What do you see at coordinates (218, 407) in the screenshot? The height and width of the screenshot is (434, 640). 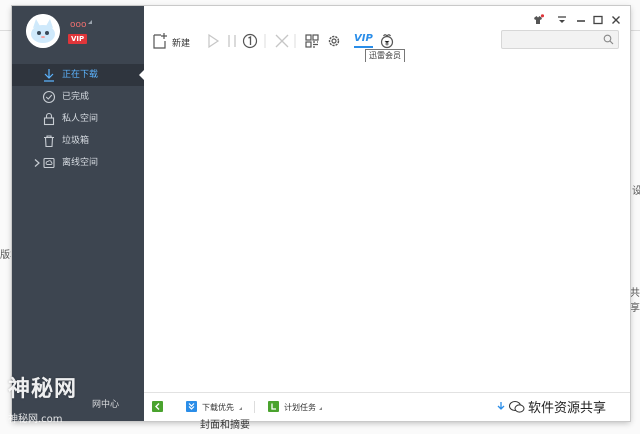 I see `download-priority-button: 下载优先` at bounding box center [218, 407].